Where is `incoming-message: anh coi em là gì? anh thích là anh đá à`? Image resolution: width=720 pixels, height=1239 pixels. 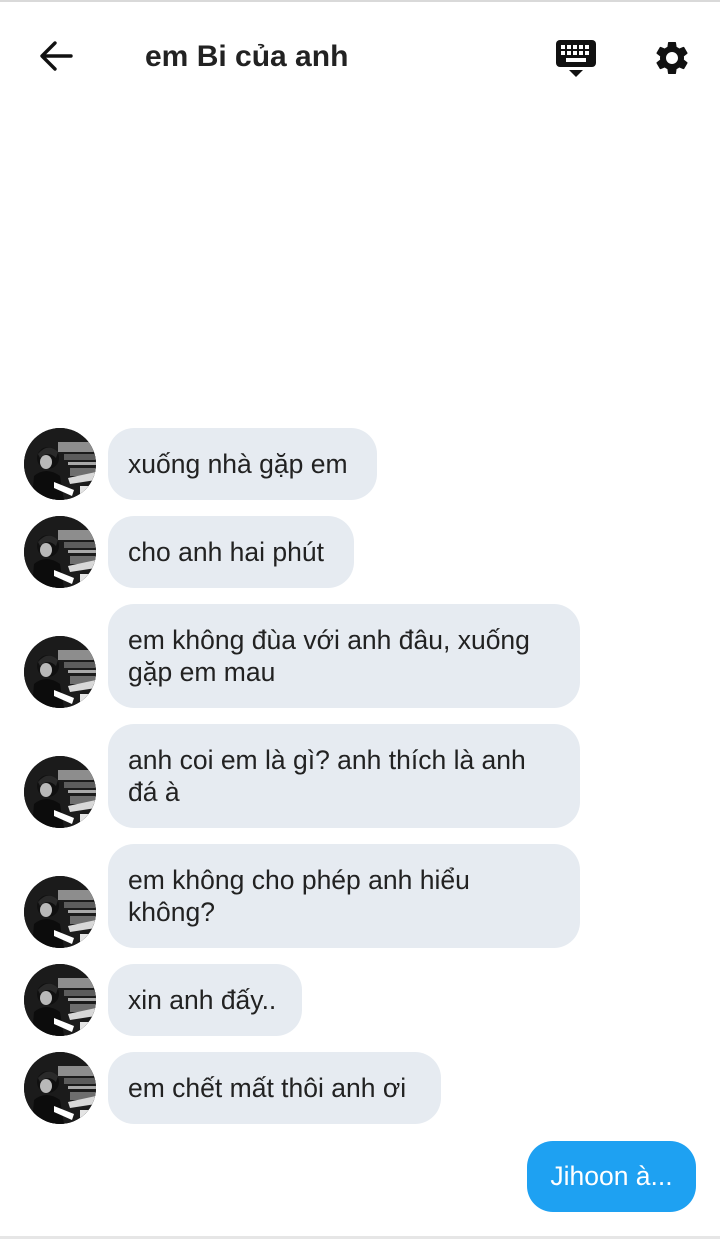 incoming-message: anh coi em là gì? anh thích là anh đá à is located at coordinates (344, 776).